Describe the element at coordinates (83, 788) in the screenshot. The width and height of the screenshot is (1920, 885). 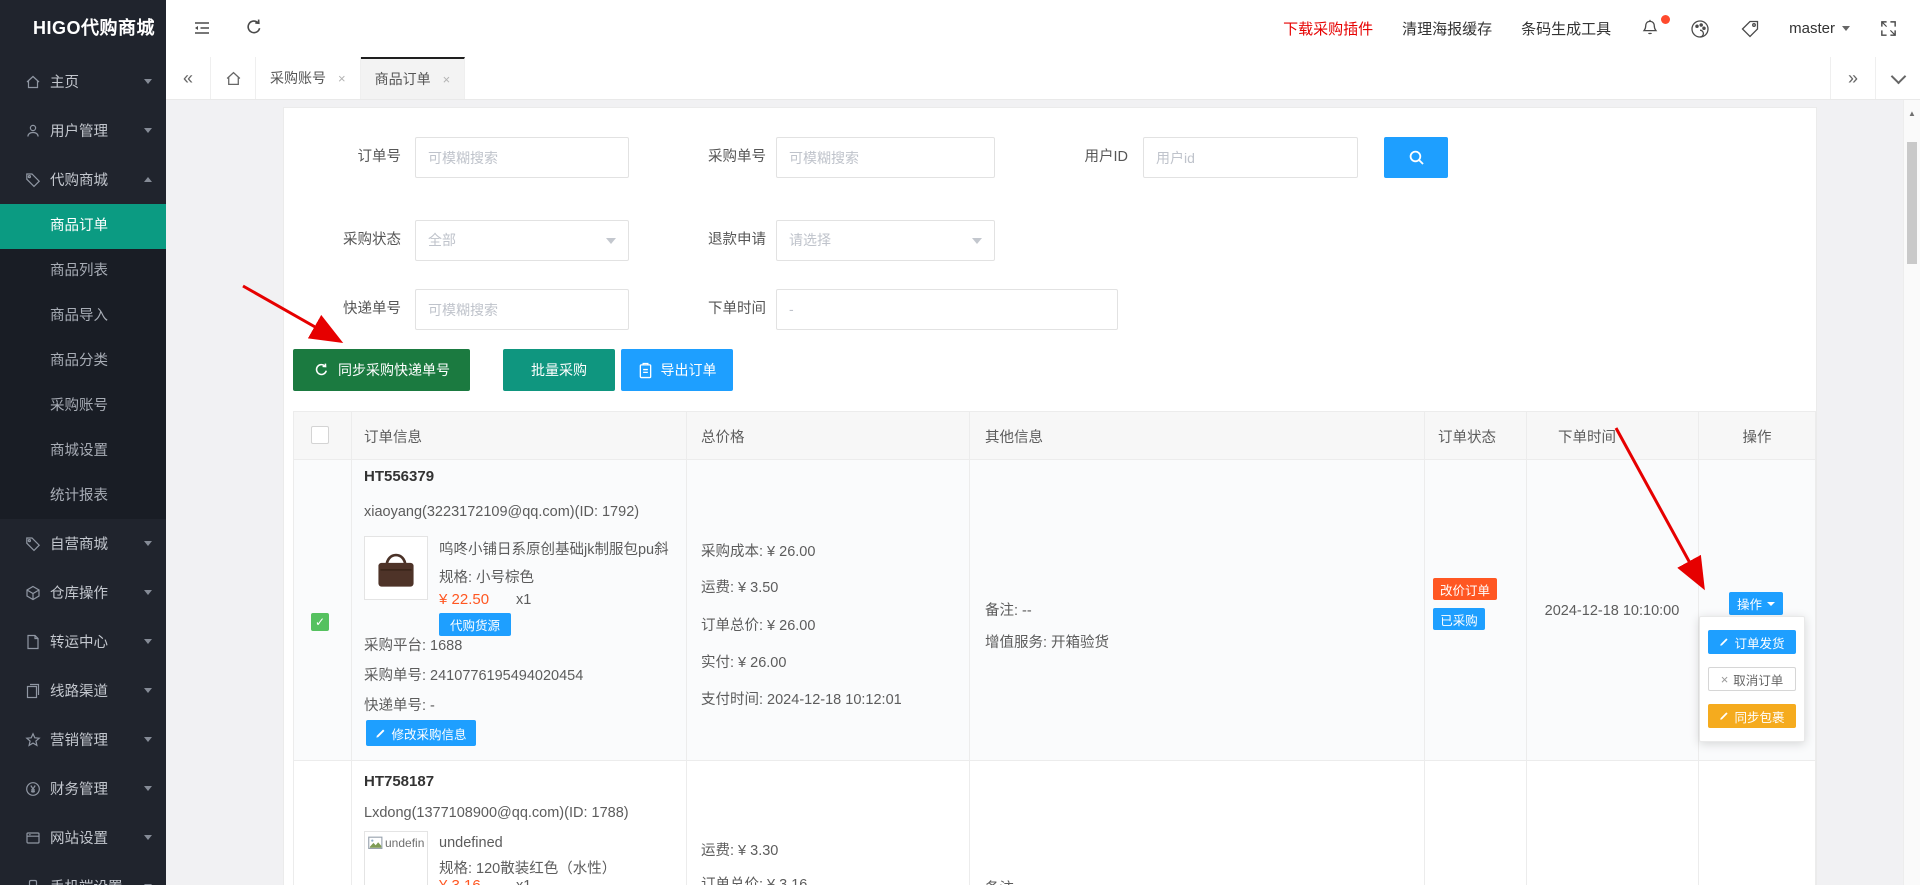
I see `sidebar-item-finance: 财务管理` at that location.